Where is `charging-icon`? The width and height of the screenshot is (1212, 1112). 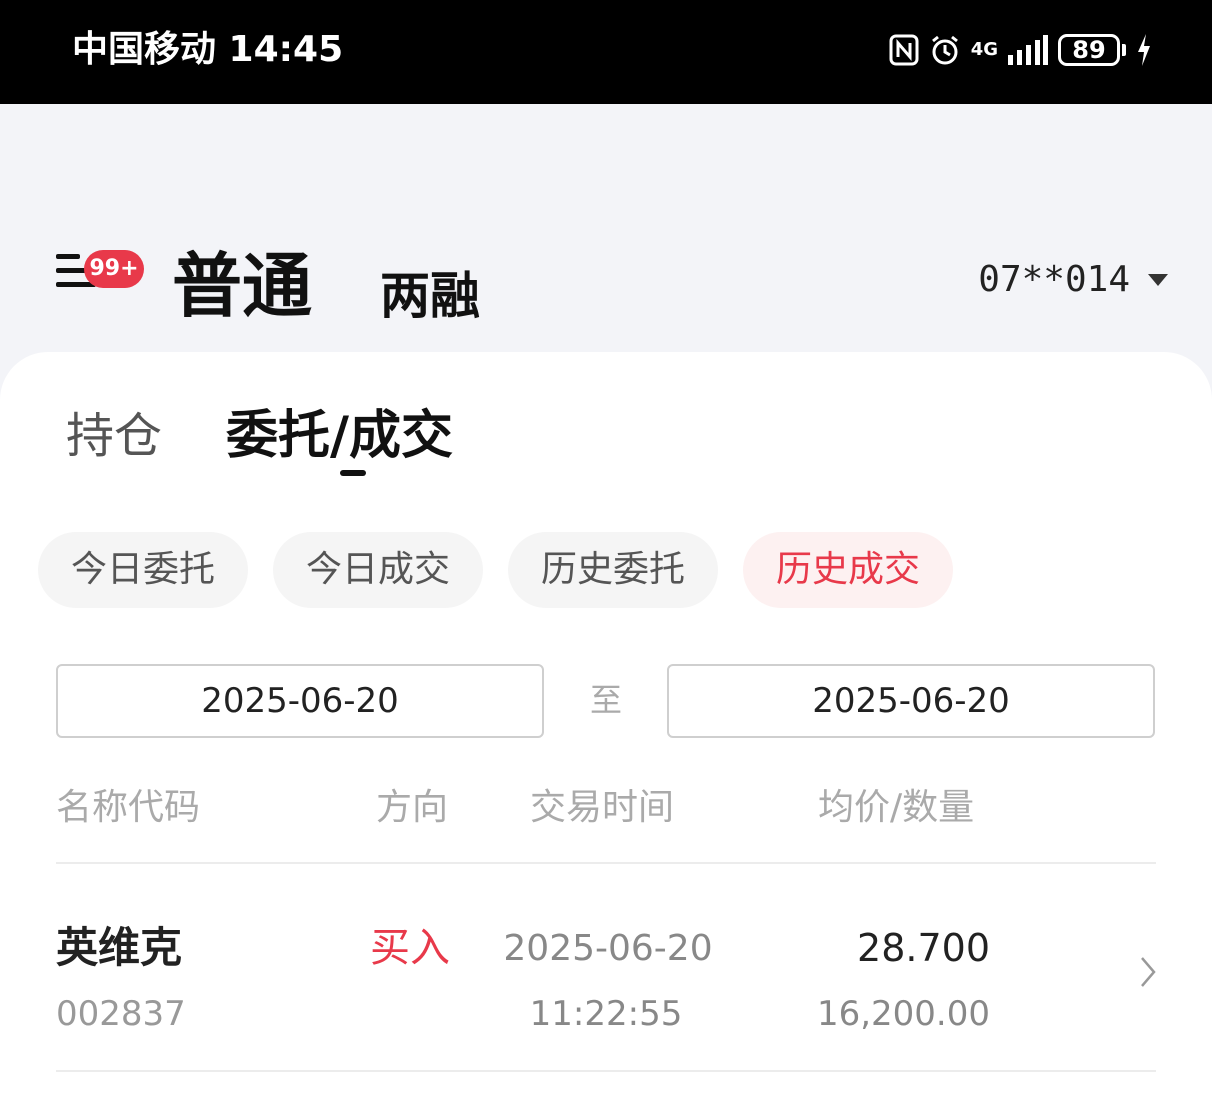
charging-icon is located at coordinates (1144, 50).